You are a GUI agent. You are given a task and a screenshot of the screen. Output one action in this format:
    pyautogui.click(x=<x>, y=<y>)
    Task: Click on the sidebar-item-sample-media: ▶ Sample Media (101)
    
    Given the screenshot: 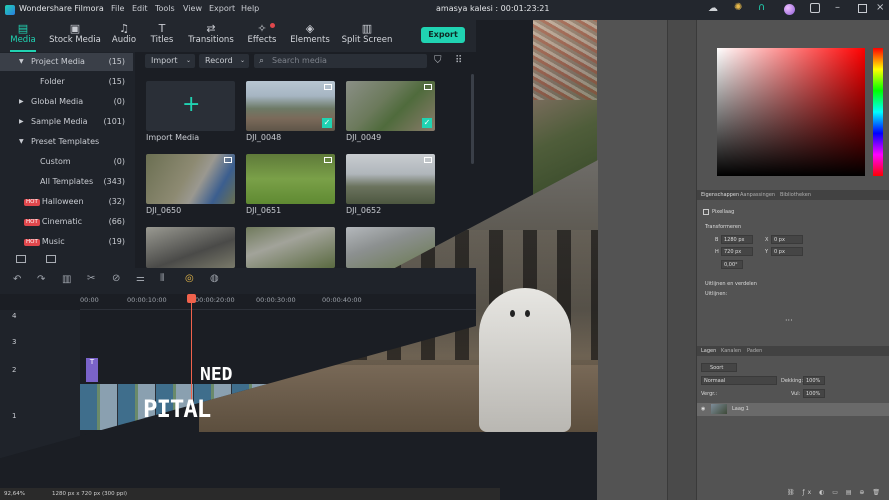 What is the action you would take?
    pyautogui.click(x=66, y=122)
    